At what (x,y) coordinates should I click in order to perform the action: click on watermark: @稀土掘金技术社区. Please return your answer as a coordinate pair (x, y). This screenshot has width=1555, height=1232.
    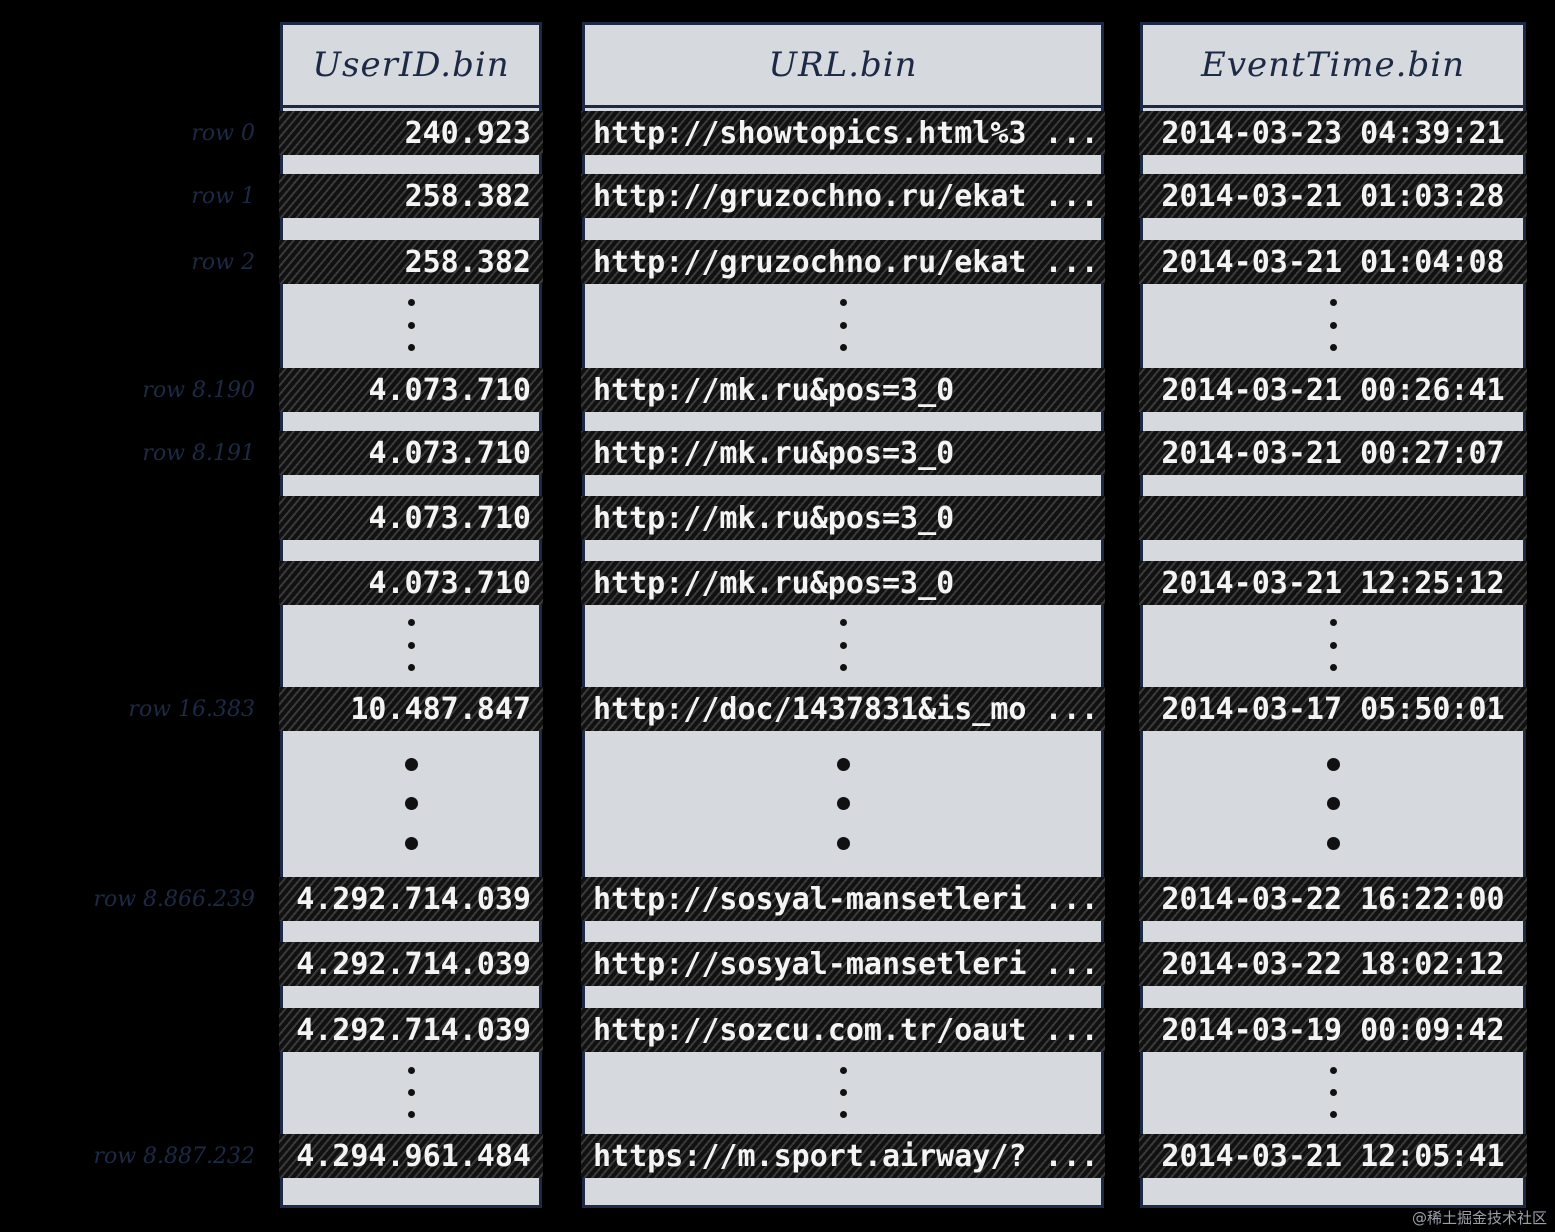
    Looking at the image, I should click on (1479, 1218).